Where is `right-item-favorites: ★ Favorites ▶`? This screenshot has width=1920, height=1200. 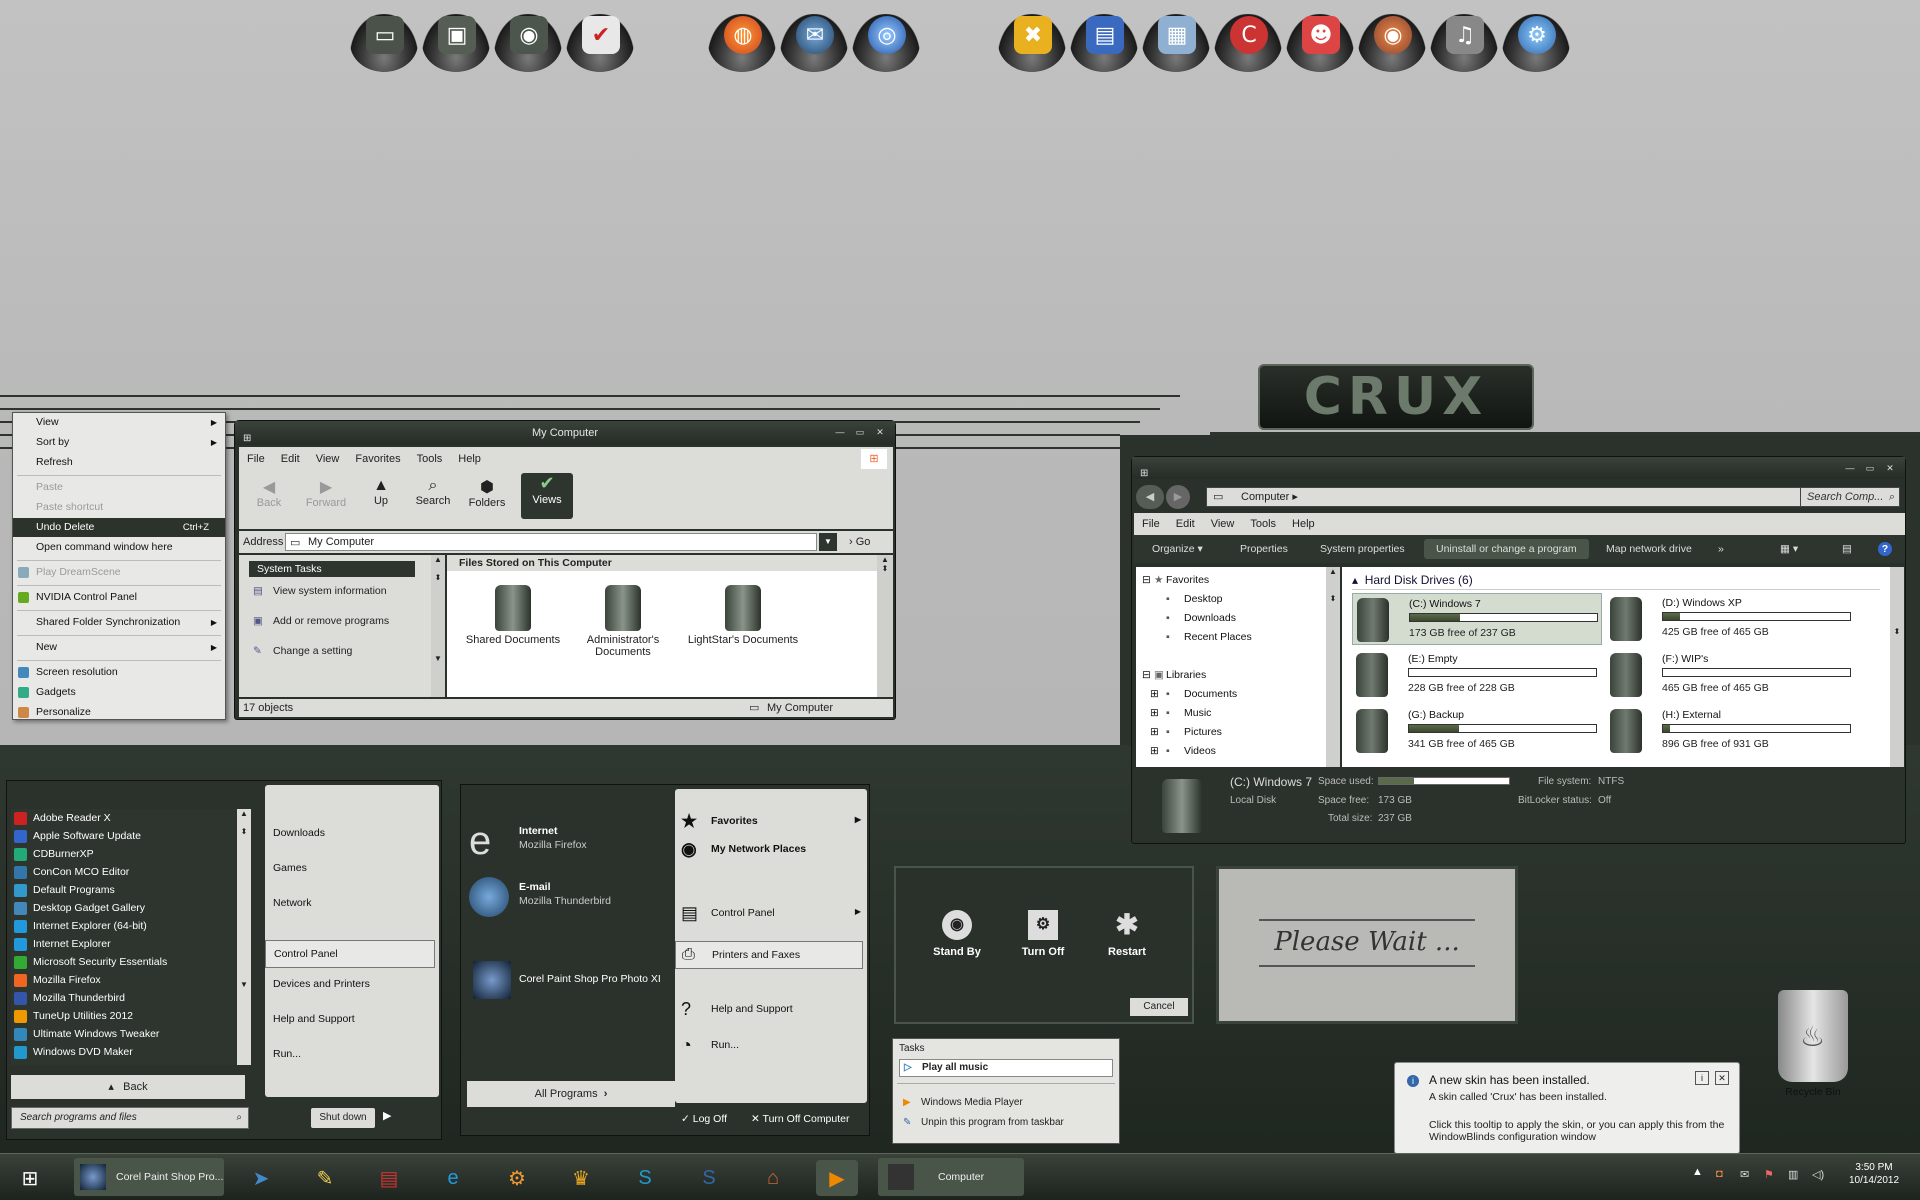
right-item-favorites: ★ Favorites ▶ is located at coordinates (771, 827).